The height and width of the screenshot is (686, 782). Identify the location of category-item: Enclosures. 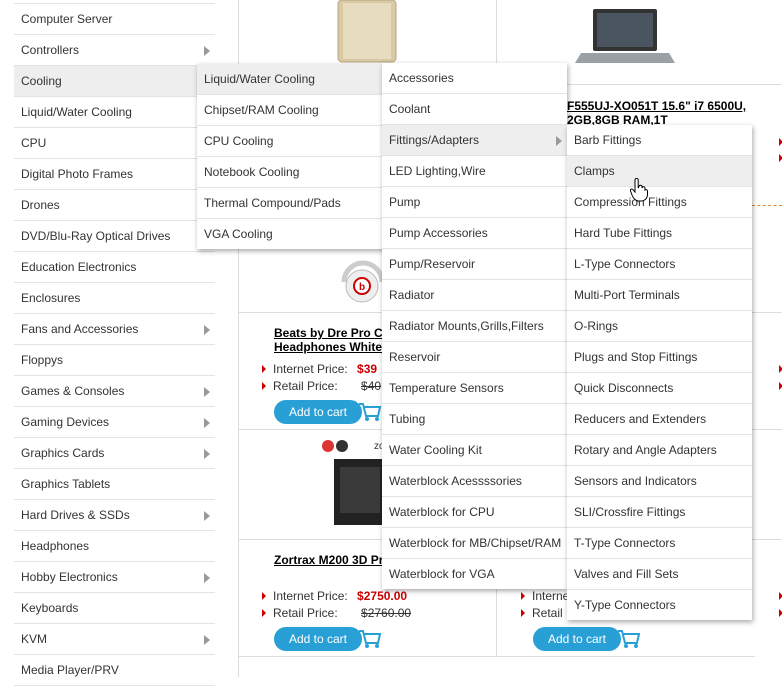
(114, 298).